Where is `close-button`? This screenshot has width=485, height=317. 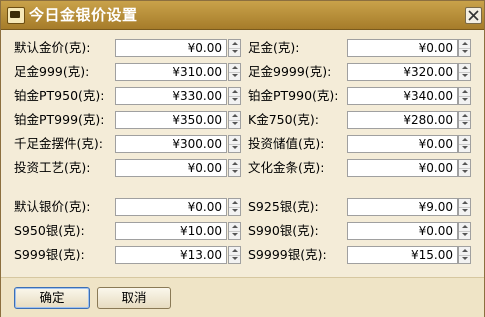
close-button is located at coordinates (473, 15).